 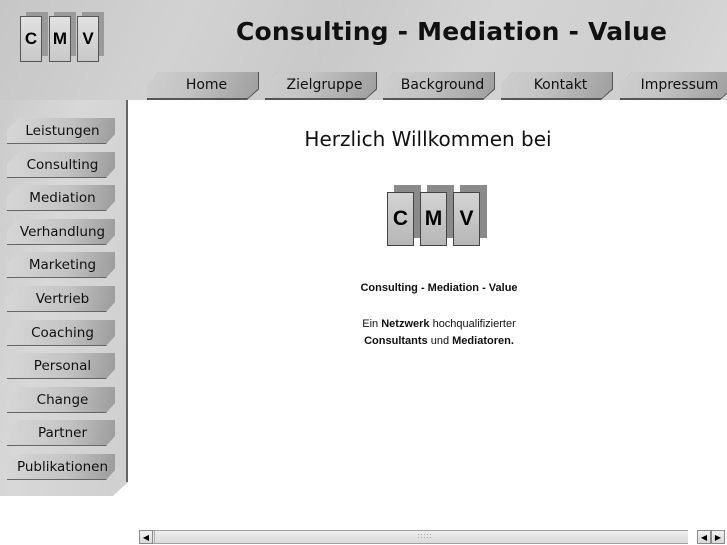 What do you see at coordinates (718, 537) in the screenshot?
I see `scroll-right-arrow-icon: ▶` at bounding box center [718, 537].